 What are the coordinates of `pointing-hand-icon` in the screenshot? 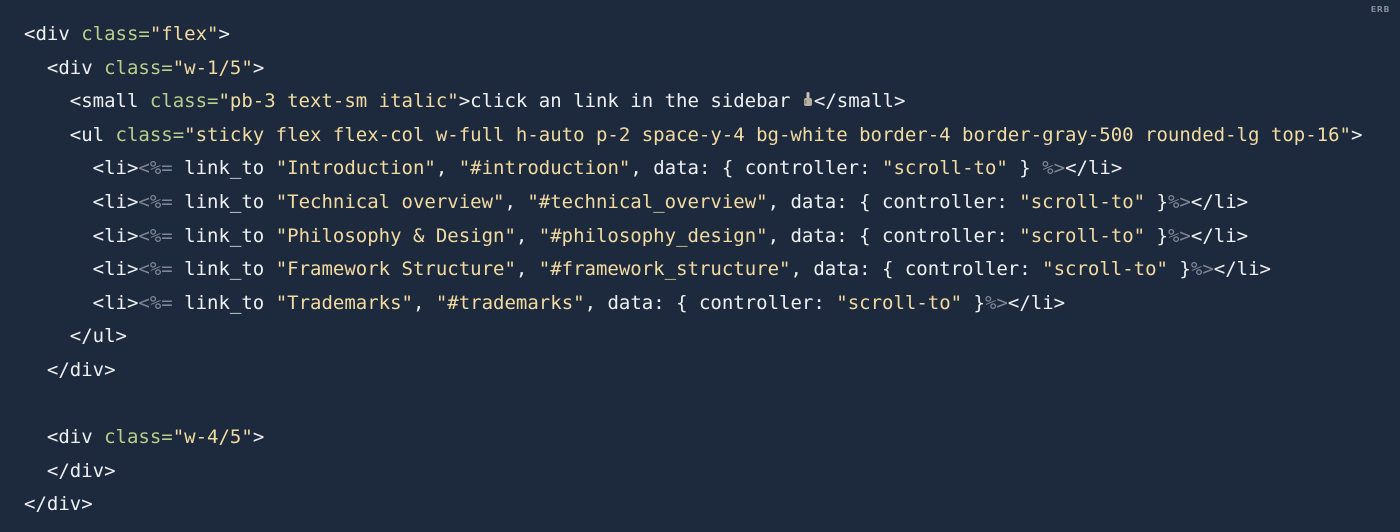 It's located at (808, 100).